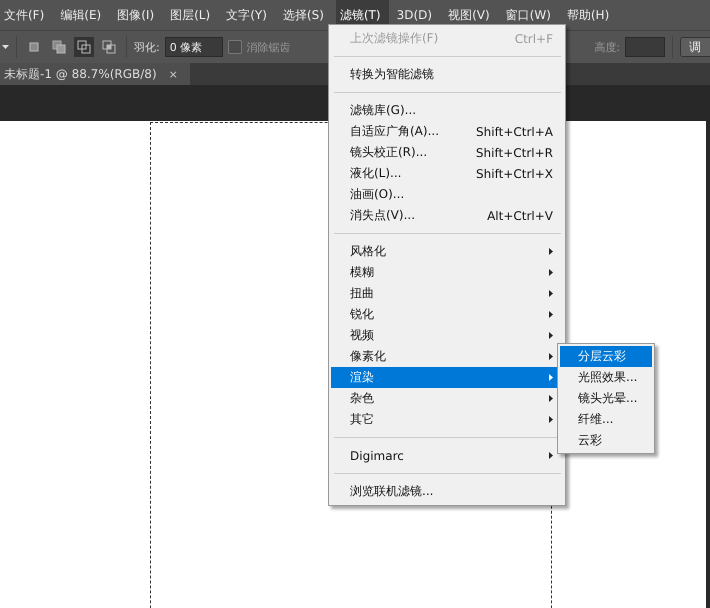  What do you see at coordinates (645, 47) in the screenshot?
I see `height-field` at bounding box center [645, 47].